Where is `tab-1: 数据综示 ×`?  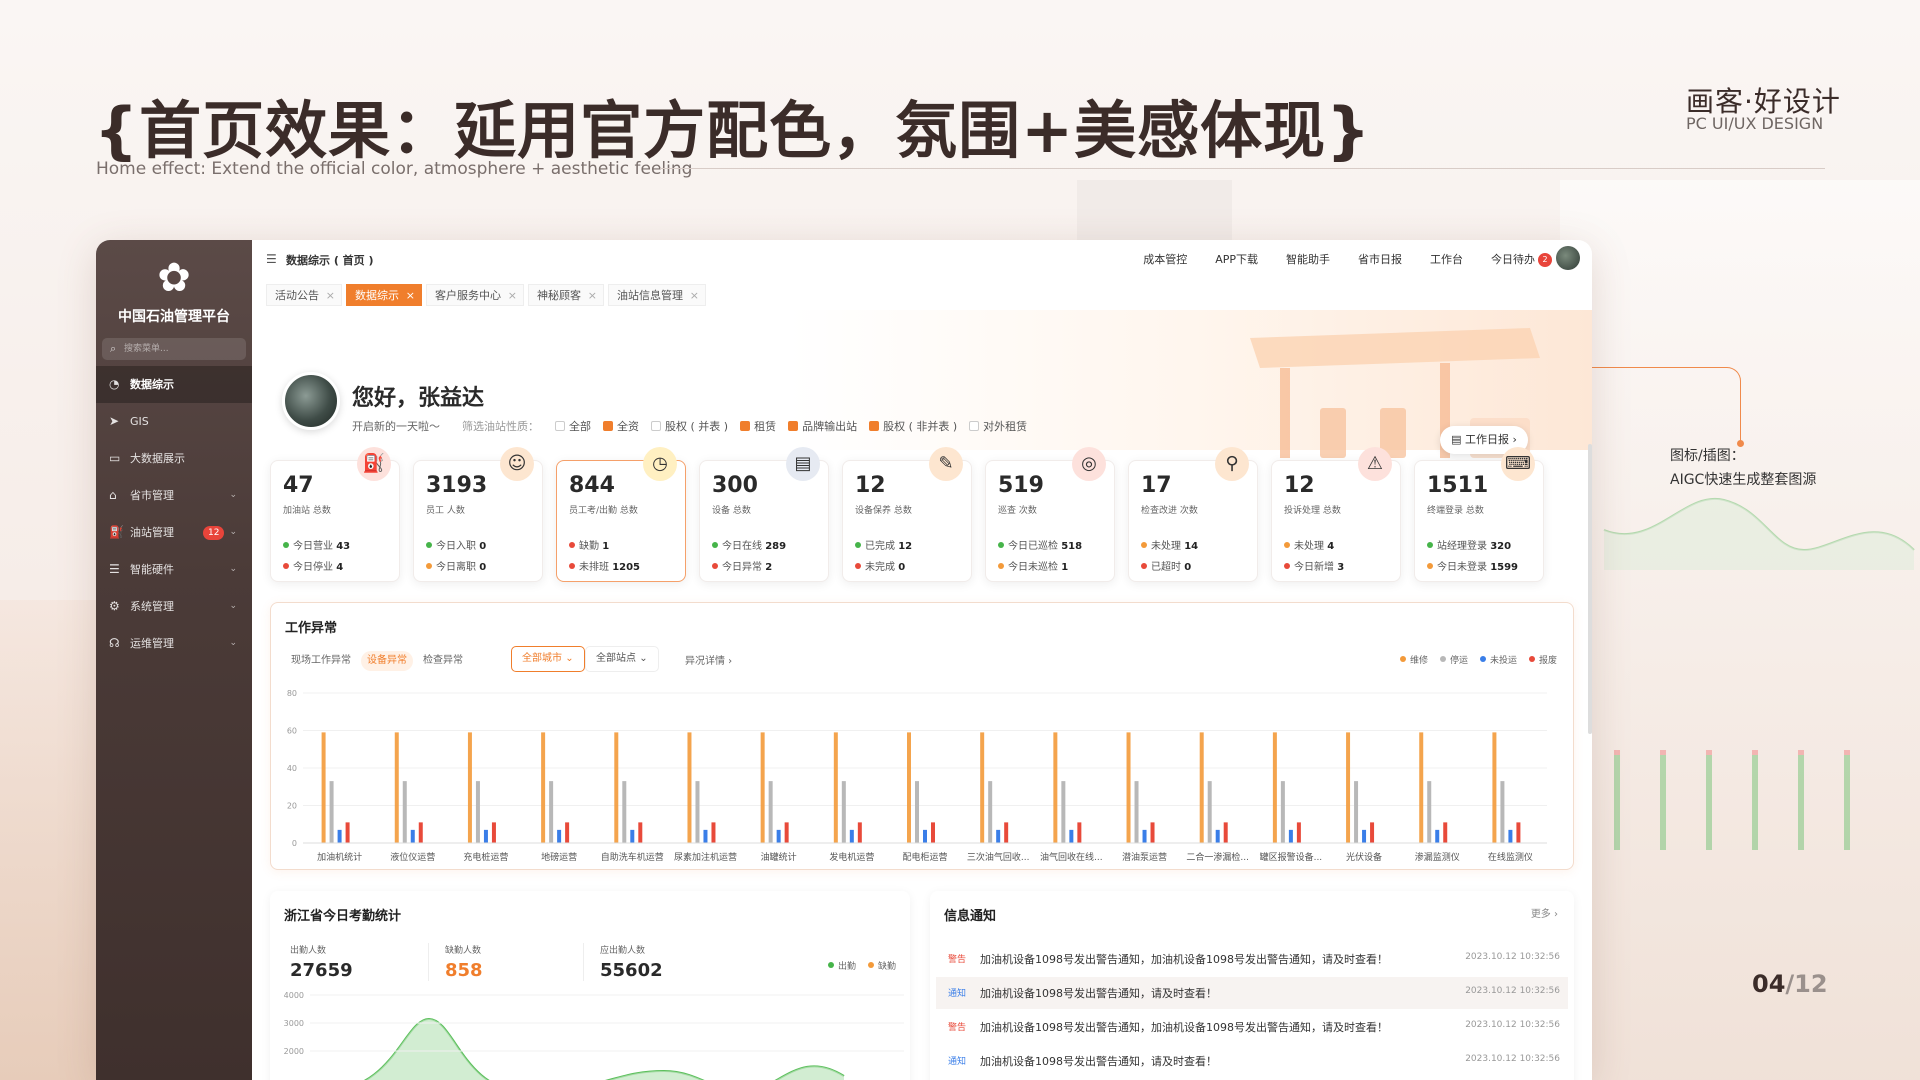 tab-1: 数据综示 × is located at coordinates (384, 295).